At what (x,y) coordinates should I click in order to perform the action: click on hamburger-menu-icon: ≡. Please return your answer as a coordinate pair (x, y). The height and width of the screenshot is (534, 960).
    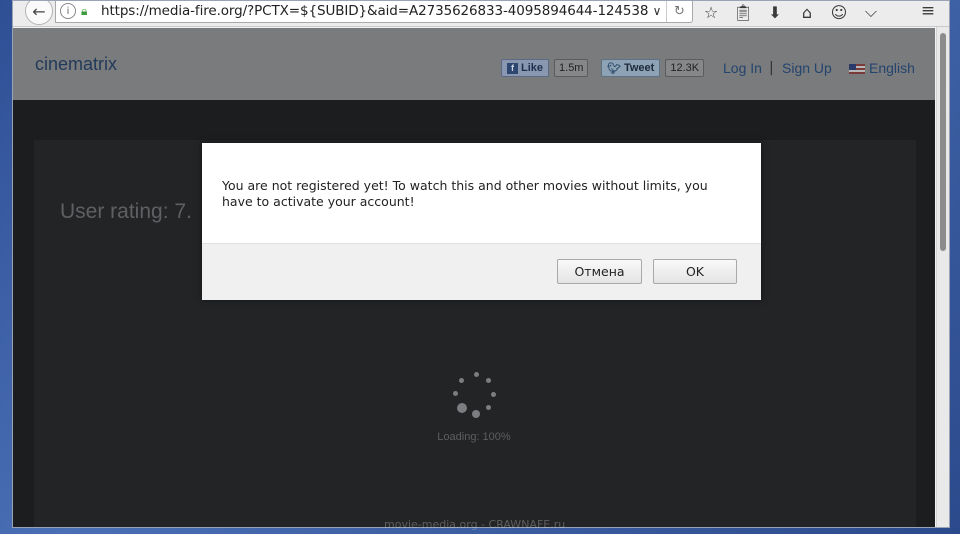
    Looking at the image, I should click on (928, 12).